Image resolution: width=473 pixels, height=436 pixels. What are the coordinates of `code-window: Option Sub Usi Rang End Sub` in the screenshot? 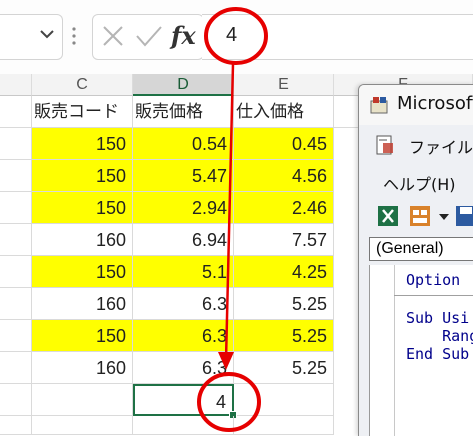 It's located at (421, 350).